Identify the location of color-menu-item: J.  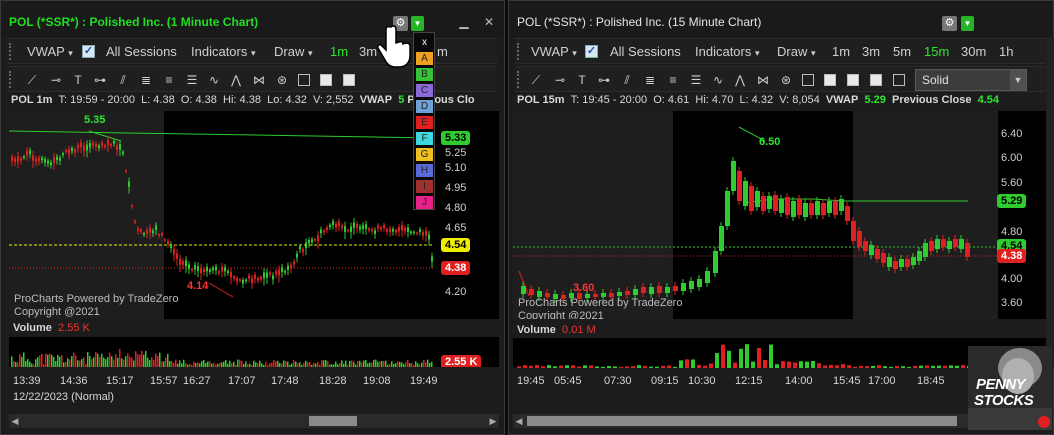
(424, 202).